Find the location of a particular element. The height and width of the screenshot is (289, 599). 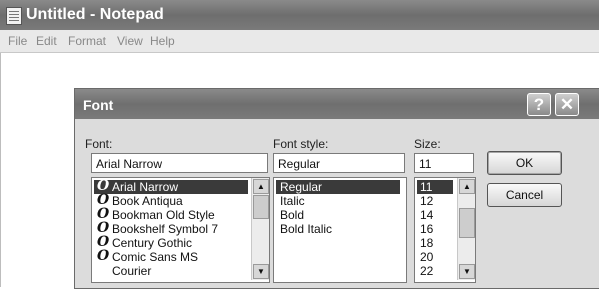

size-list-scrollbar: ▲ ▼ is located at coordinates (466, 229).